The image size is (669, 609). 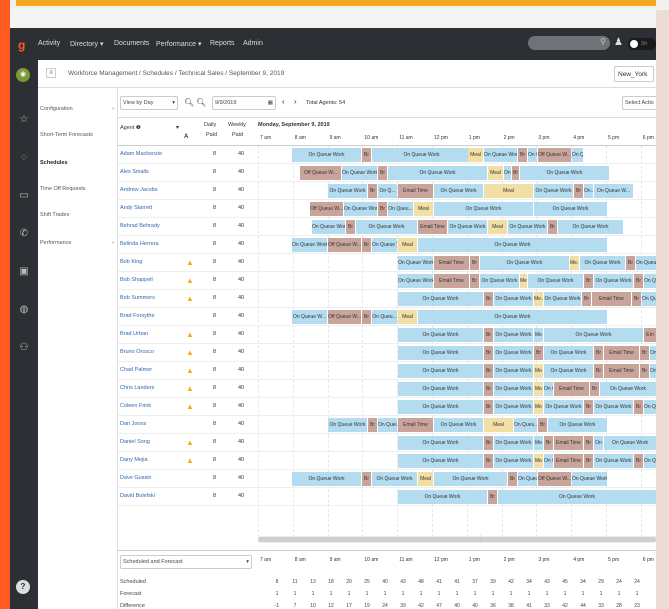 I want to click on chat-icon: ◌, so click(x=24, y=157).